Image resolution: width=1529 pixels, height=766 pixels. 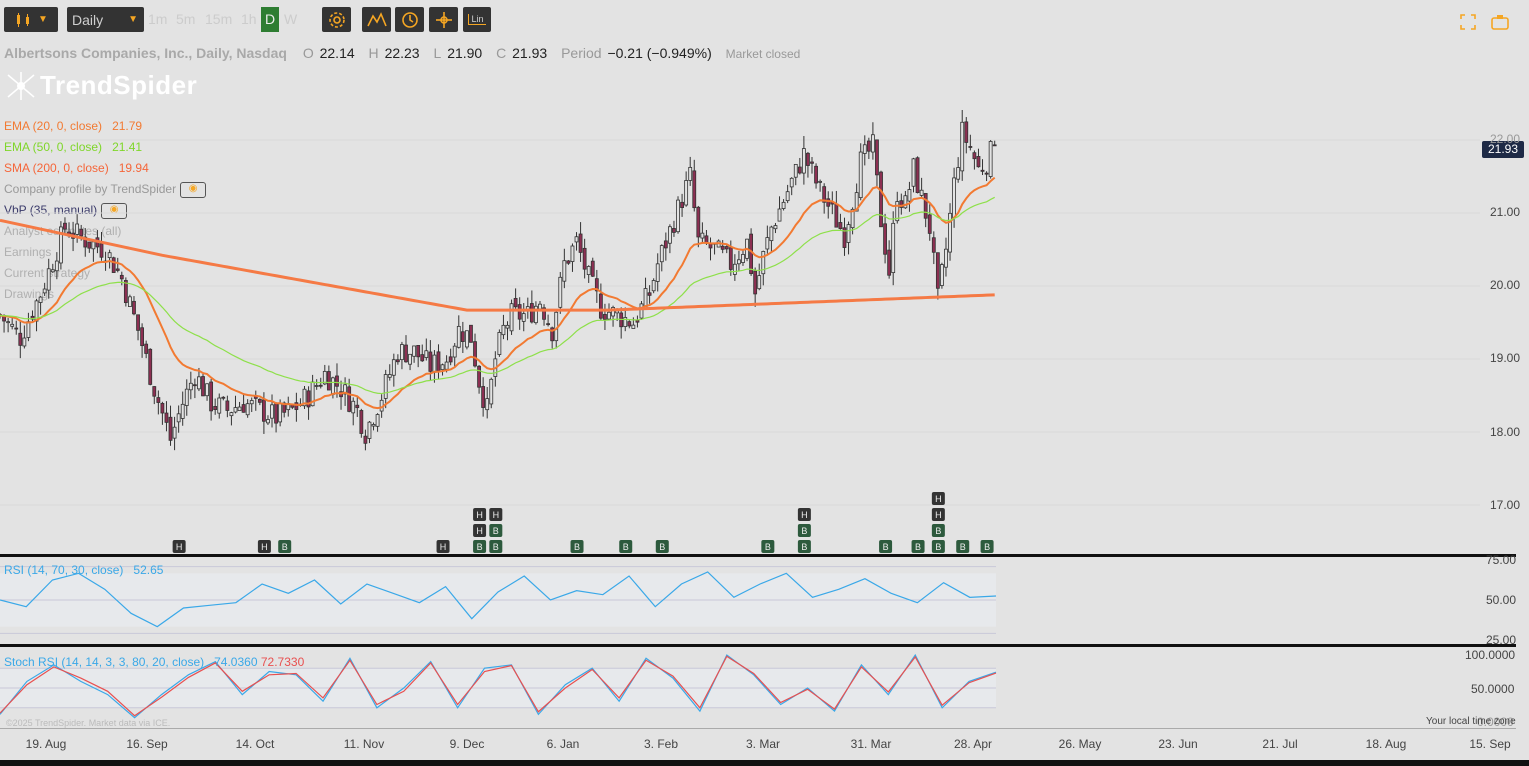 What do you see at coordinates (148, 570) in the screenshot?
I see `rsi-value: 52.65` at bounding box center [148, 570].